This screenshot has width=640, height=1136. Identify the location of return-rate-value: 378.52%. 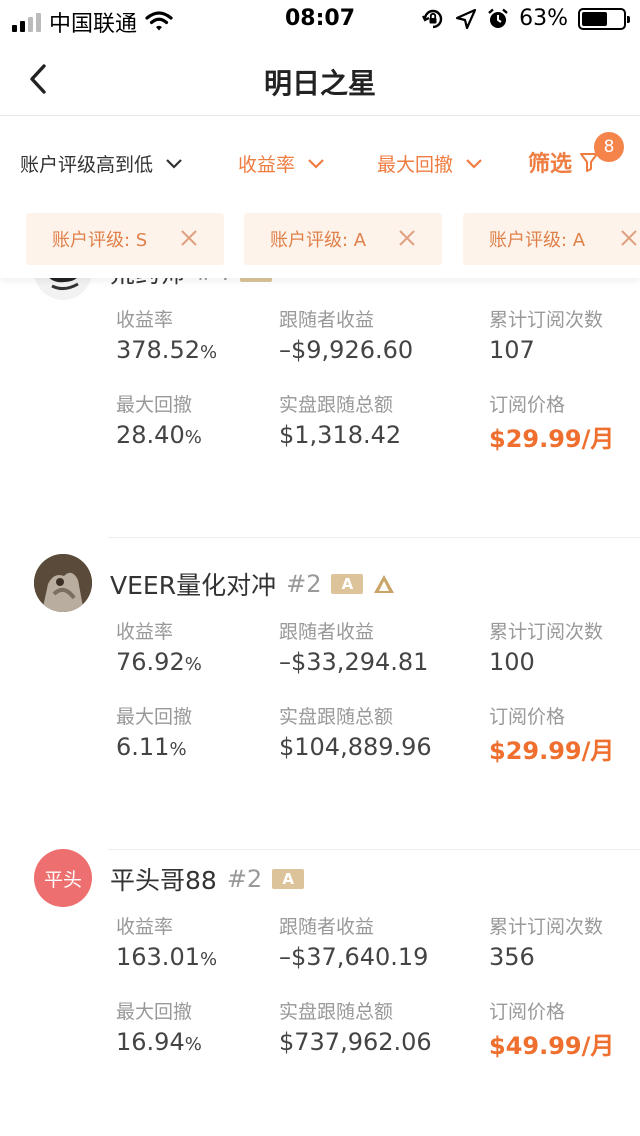
(166, 350).